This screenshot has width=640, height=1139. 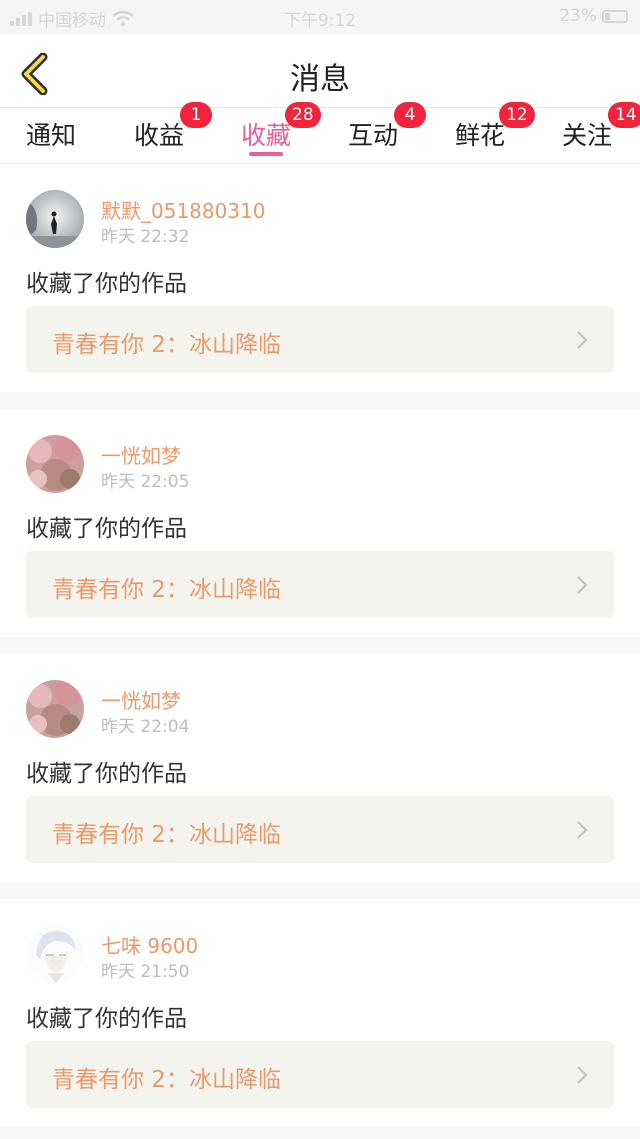 What do you see at coordinates (599, 133) in the screenshot?
I see `tab-following: 关注 14` at bounding box center [599, 133].